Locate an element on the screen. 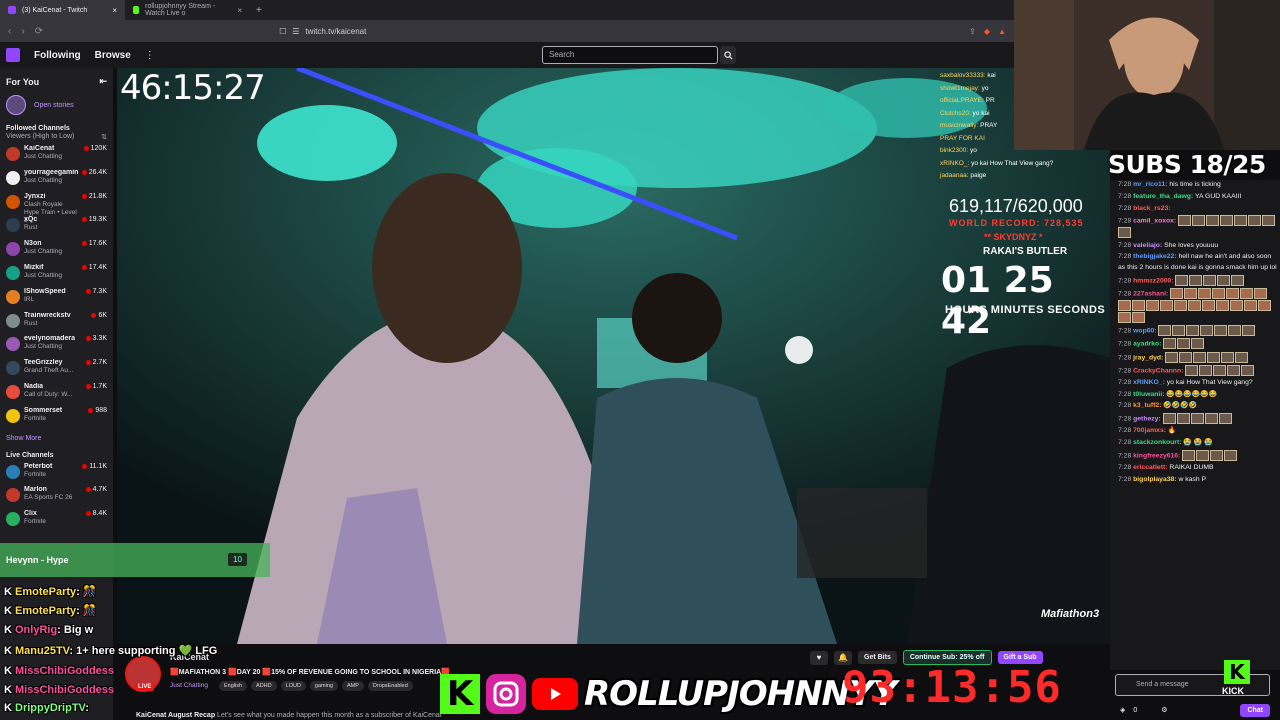  sidebar-channel: KaiCenat Just Chatting 120K is located at coordinates (56, 157).